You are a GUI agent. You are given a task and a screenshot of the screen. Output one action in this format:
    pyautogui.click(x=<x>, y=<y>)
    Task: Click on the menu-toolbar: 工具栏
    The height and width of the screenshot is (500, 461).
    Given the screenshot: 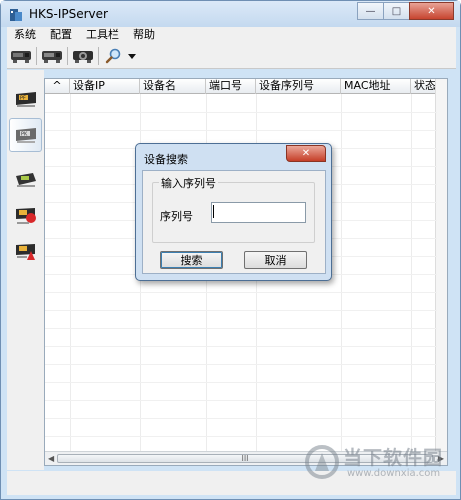 What is the action you would take?
    pyautogui.click(x=102, y=35)
    